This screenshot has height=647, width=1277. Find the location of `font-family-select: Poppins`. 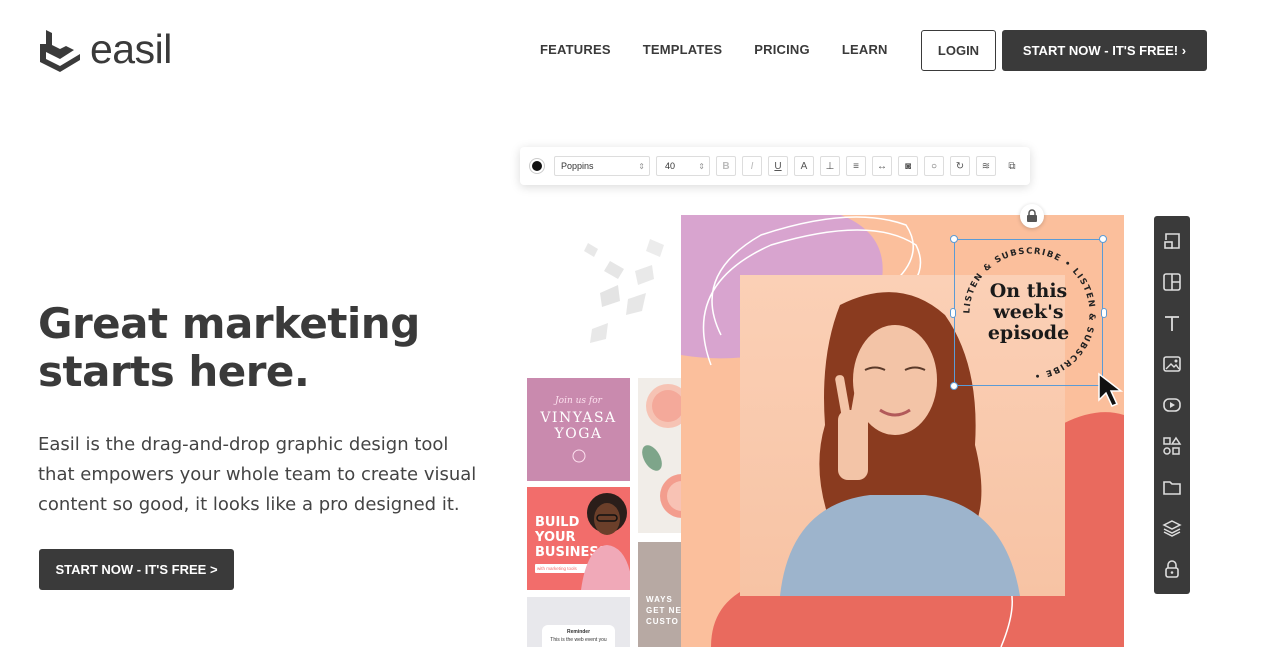

font-family-select: Poppins is located at coordinates (602, 166).